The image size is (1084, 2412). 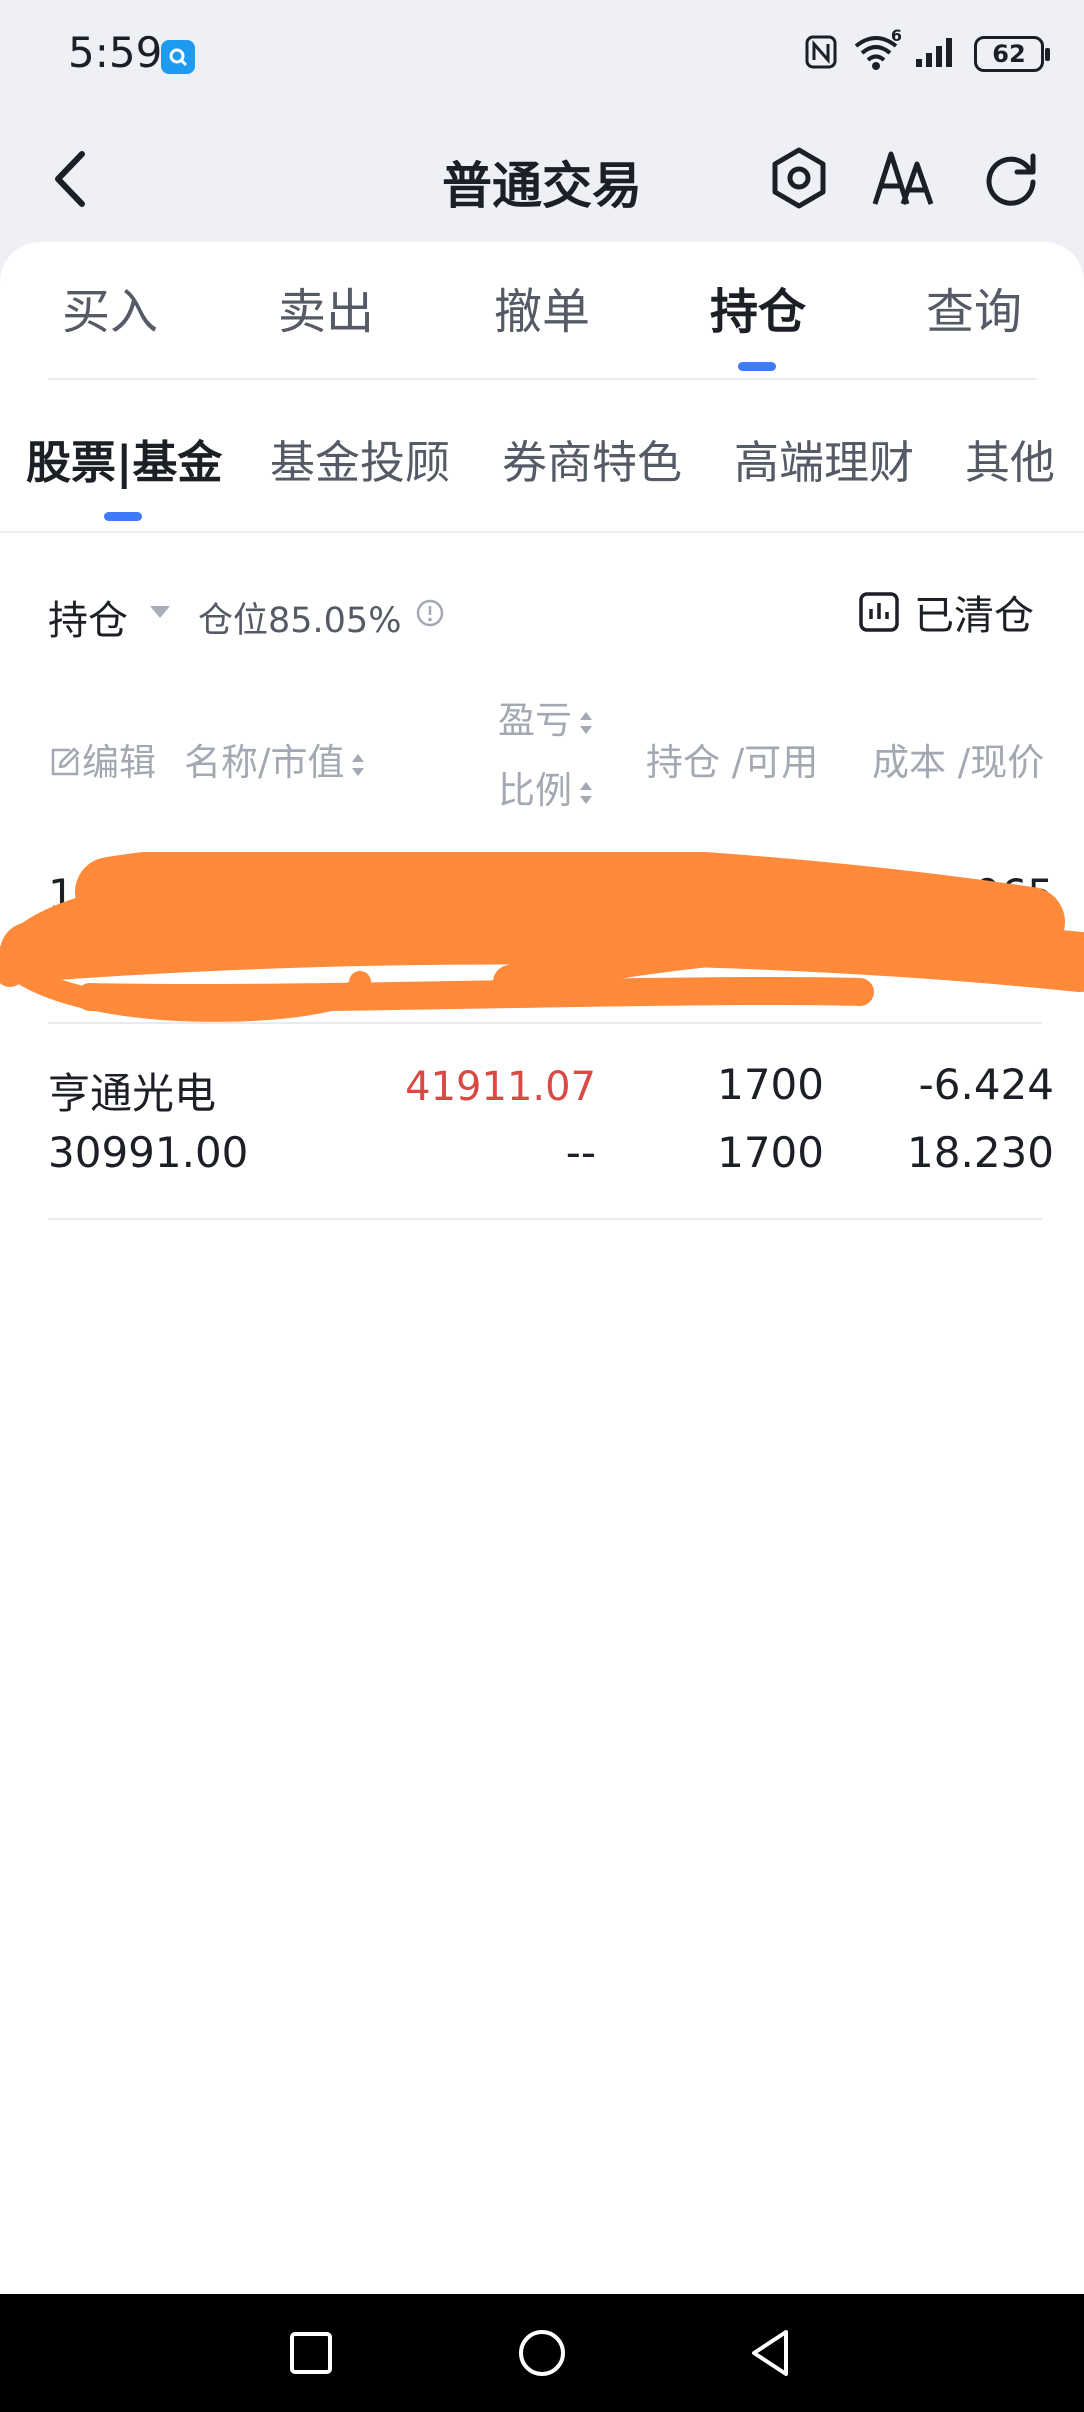 What do you see at coordinates (821, 54) in the screenshot?
I see `nfc-icon` at bounding box center [821, 54].